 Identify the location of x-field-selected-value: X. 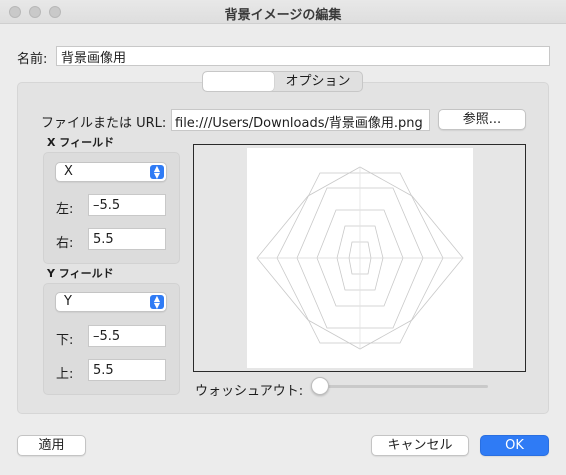
(68, 171).